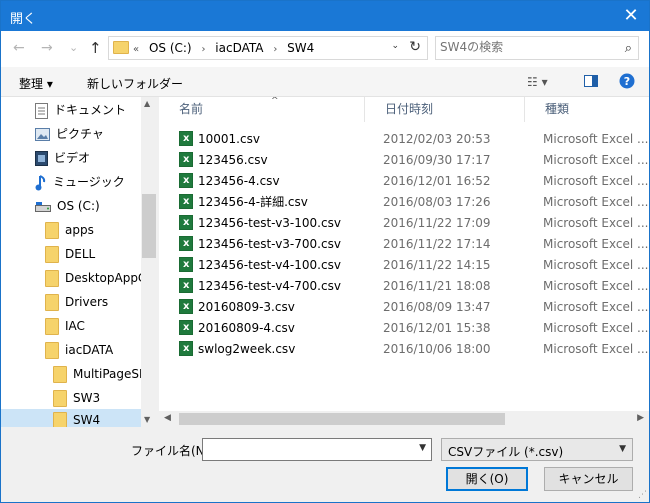 This screenshot has height=503, width=650. Describe the element at coordinates (275, 101) in the screenshot. I see `sort-ascending-icon: ^` at that location.